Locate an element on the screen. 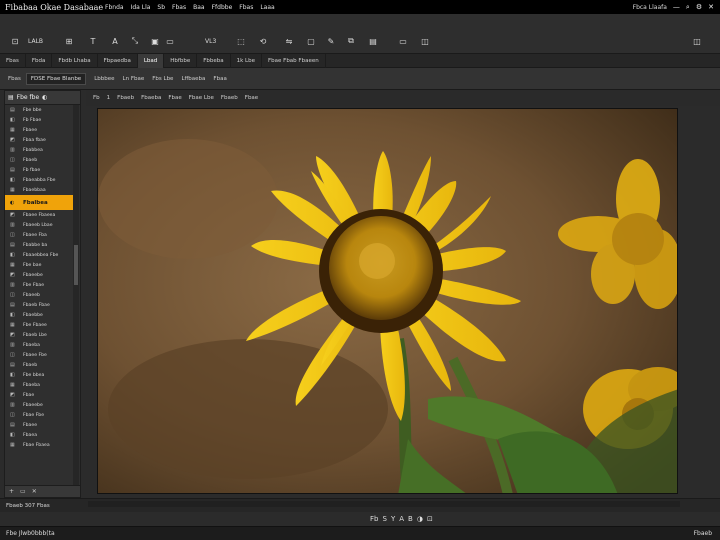 The width and height of the screenshot is (720, 540). document-tab: Fbae Fbab Fbaeen is located at coordinates (294, 60).